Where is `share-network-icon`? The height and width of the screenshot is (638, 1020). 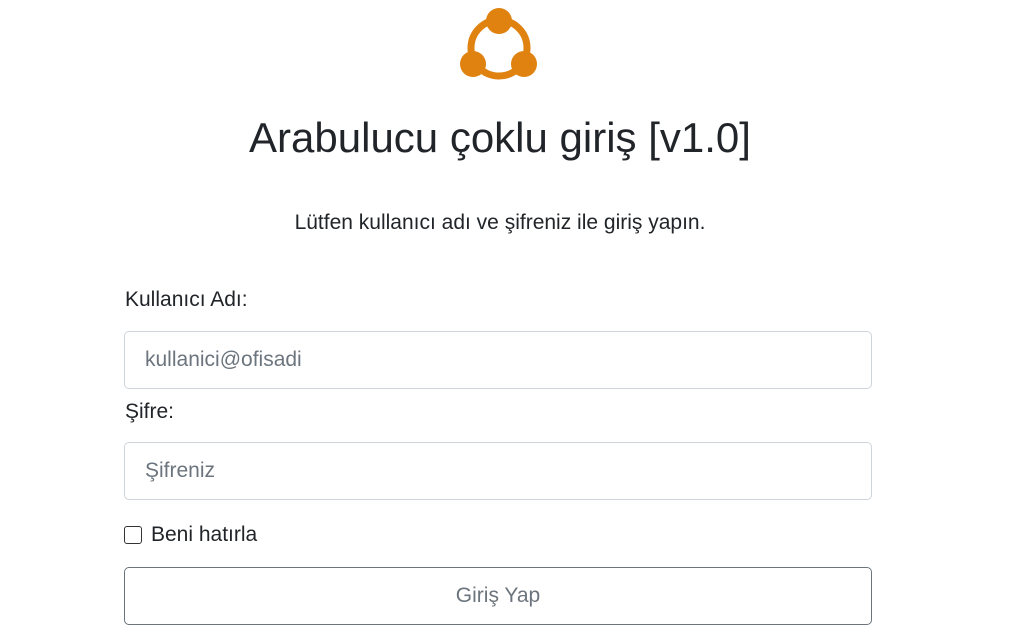 share-network-icon is located at coordinates (498, 44).